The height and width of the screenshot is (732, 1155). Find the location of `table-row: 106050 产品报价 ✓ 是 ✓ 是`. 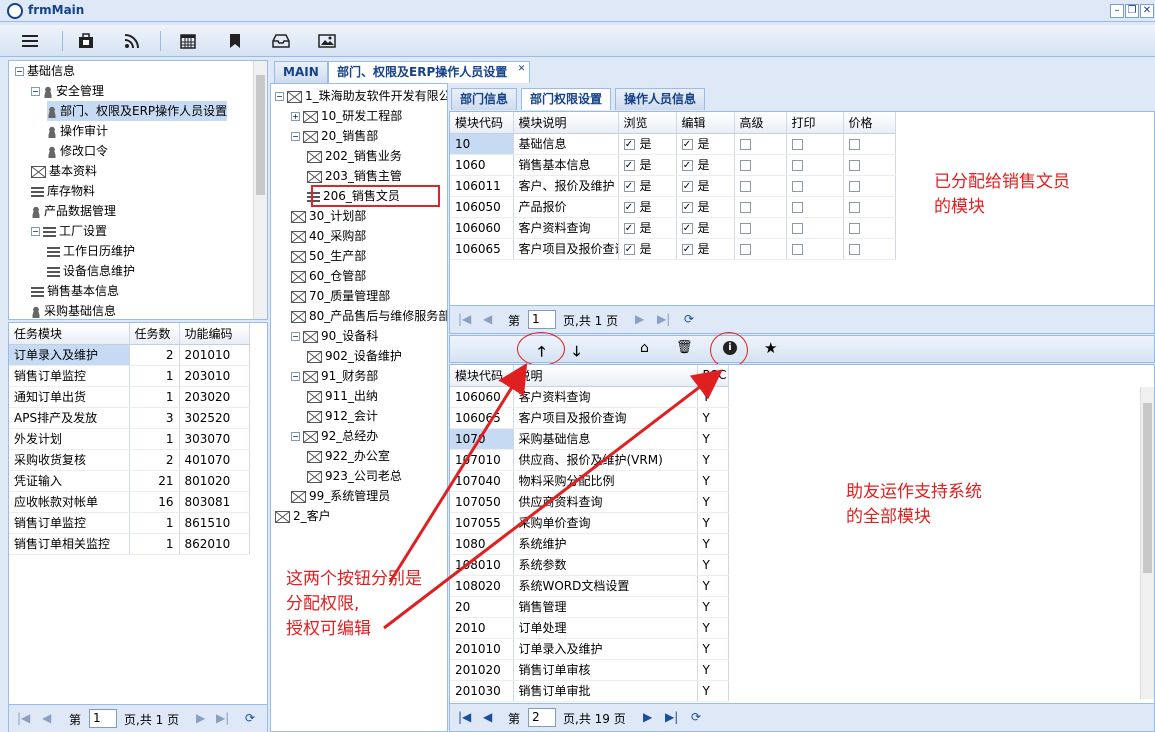

table-row: 106050 产品报价 ✓ 是 ✓ 是 is located at coordinates (673, 207).